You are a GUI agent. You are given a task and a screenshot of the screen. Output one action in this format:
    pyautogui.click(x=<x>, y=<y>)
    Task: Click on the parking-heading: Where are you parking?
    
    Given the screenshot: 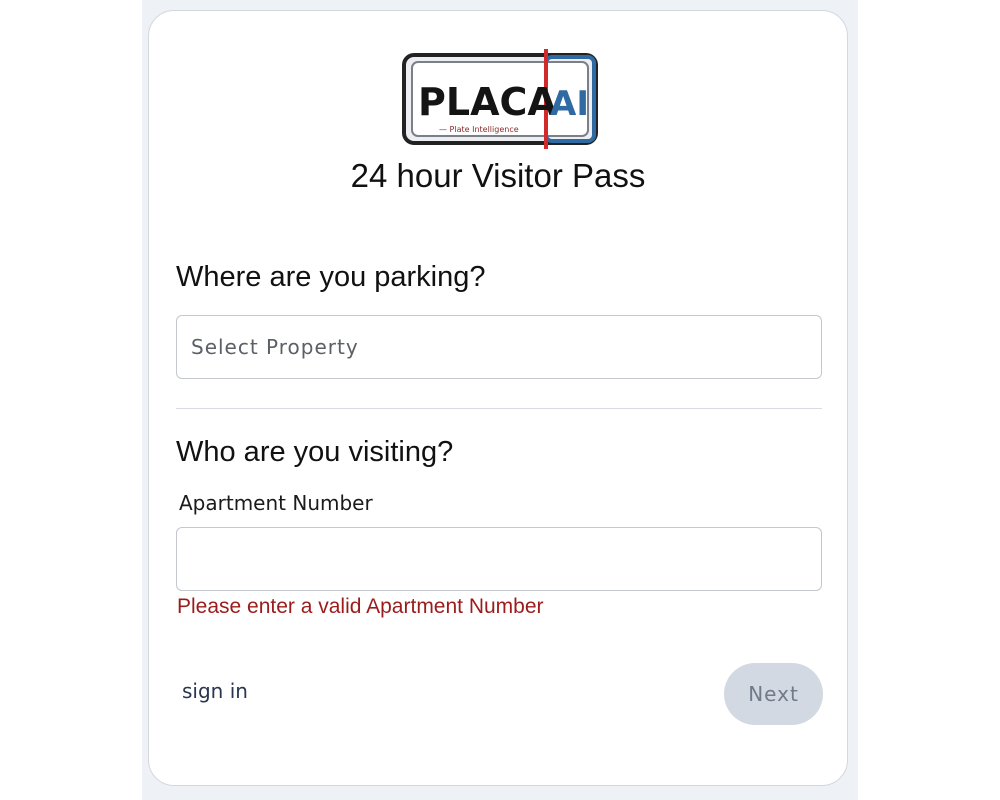 What is the action you would take?
    pyautogui.click(x=331, y=277)
    